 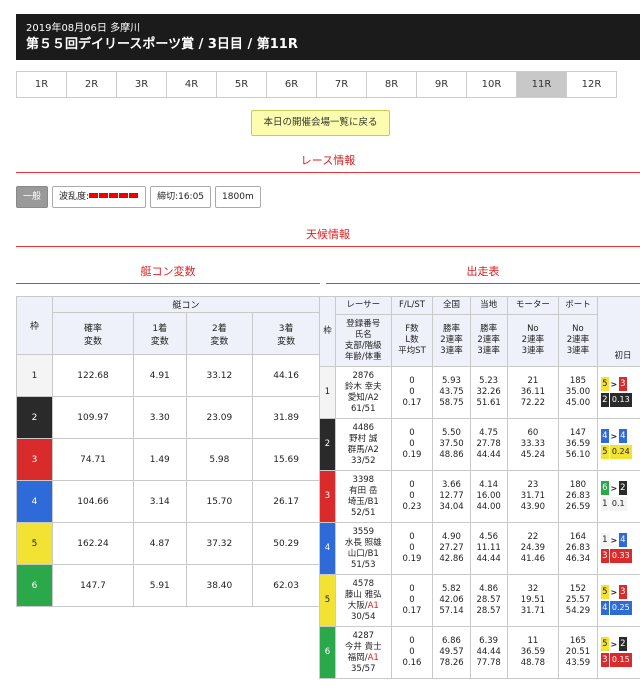 I want to click on stat-value: 19.51, so click(x=533, y=600).